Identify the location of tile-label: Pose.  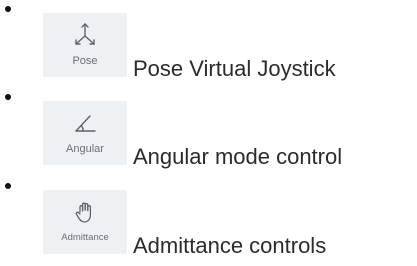
(85, 61).